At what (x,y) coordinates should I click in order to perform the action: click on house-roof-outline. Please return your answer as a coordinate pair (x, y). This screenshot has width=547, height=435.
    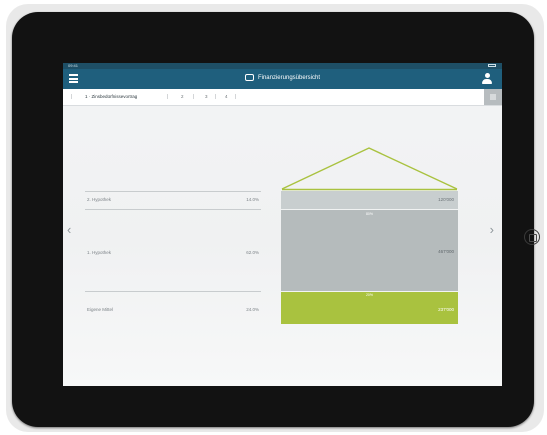
    Looking at the image, I should click on (369, 169).